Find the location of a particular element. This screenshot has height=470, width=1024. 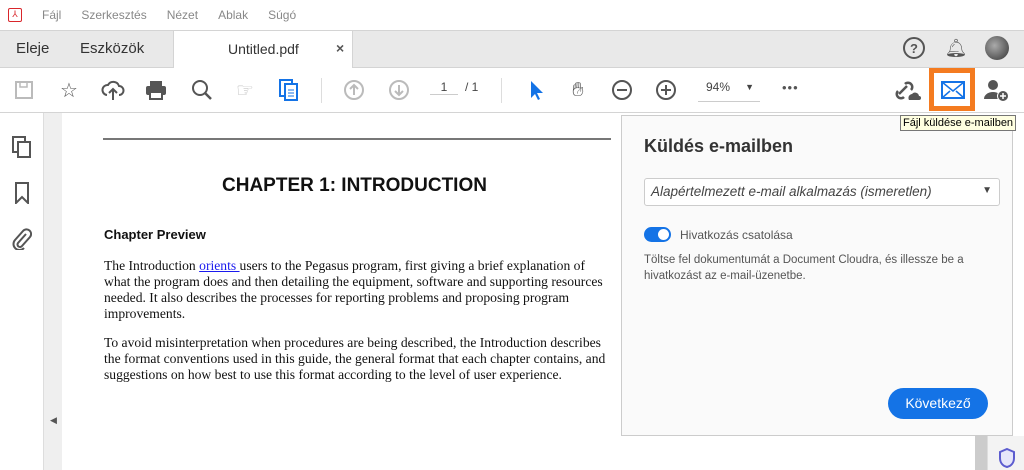

page-total: / 1 is located at coordinates (472, 87).